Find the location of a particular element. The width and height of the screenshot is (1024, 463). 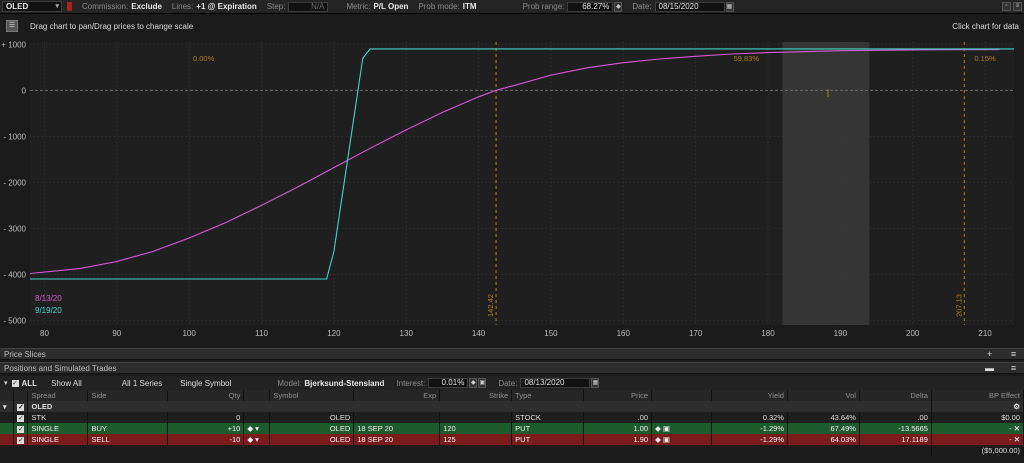

x-tick-label: 160 is located at coordinates (624, 333).